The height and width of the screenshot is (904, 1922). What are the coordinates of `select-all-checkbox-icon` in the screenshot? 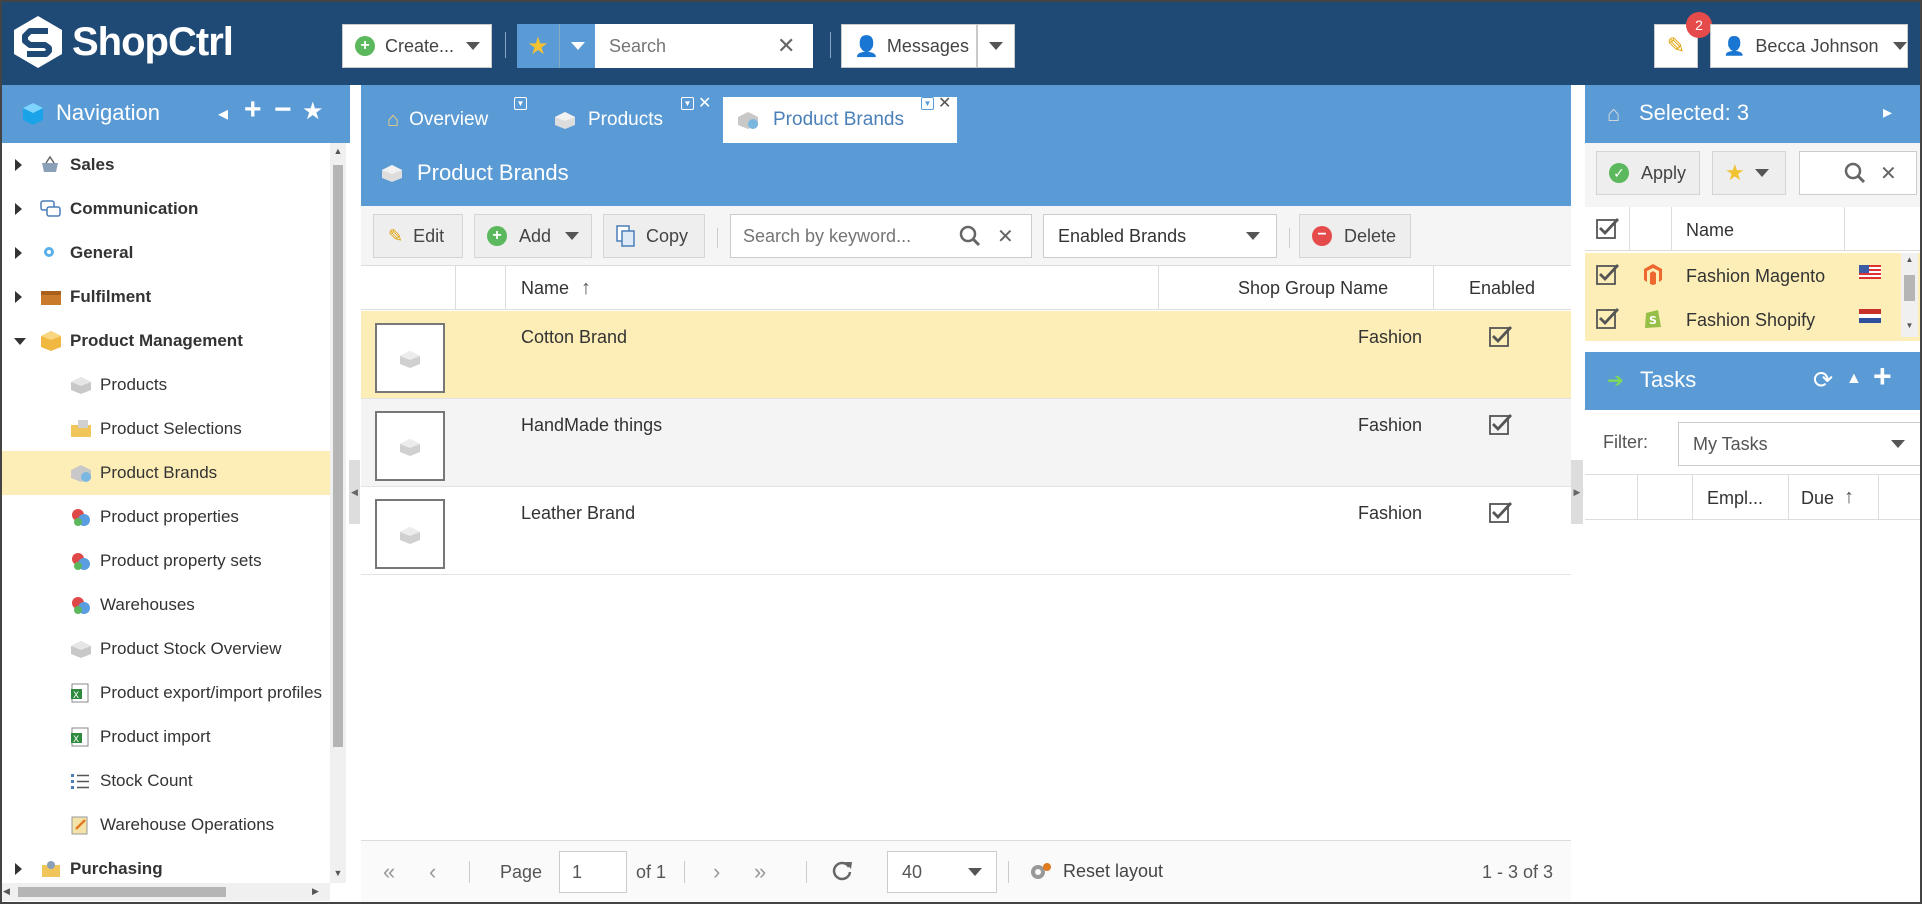 It's located at (1608, 228).